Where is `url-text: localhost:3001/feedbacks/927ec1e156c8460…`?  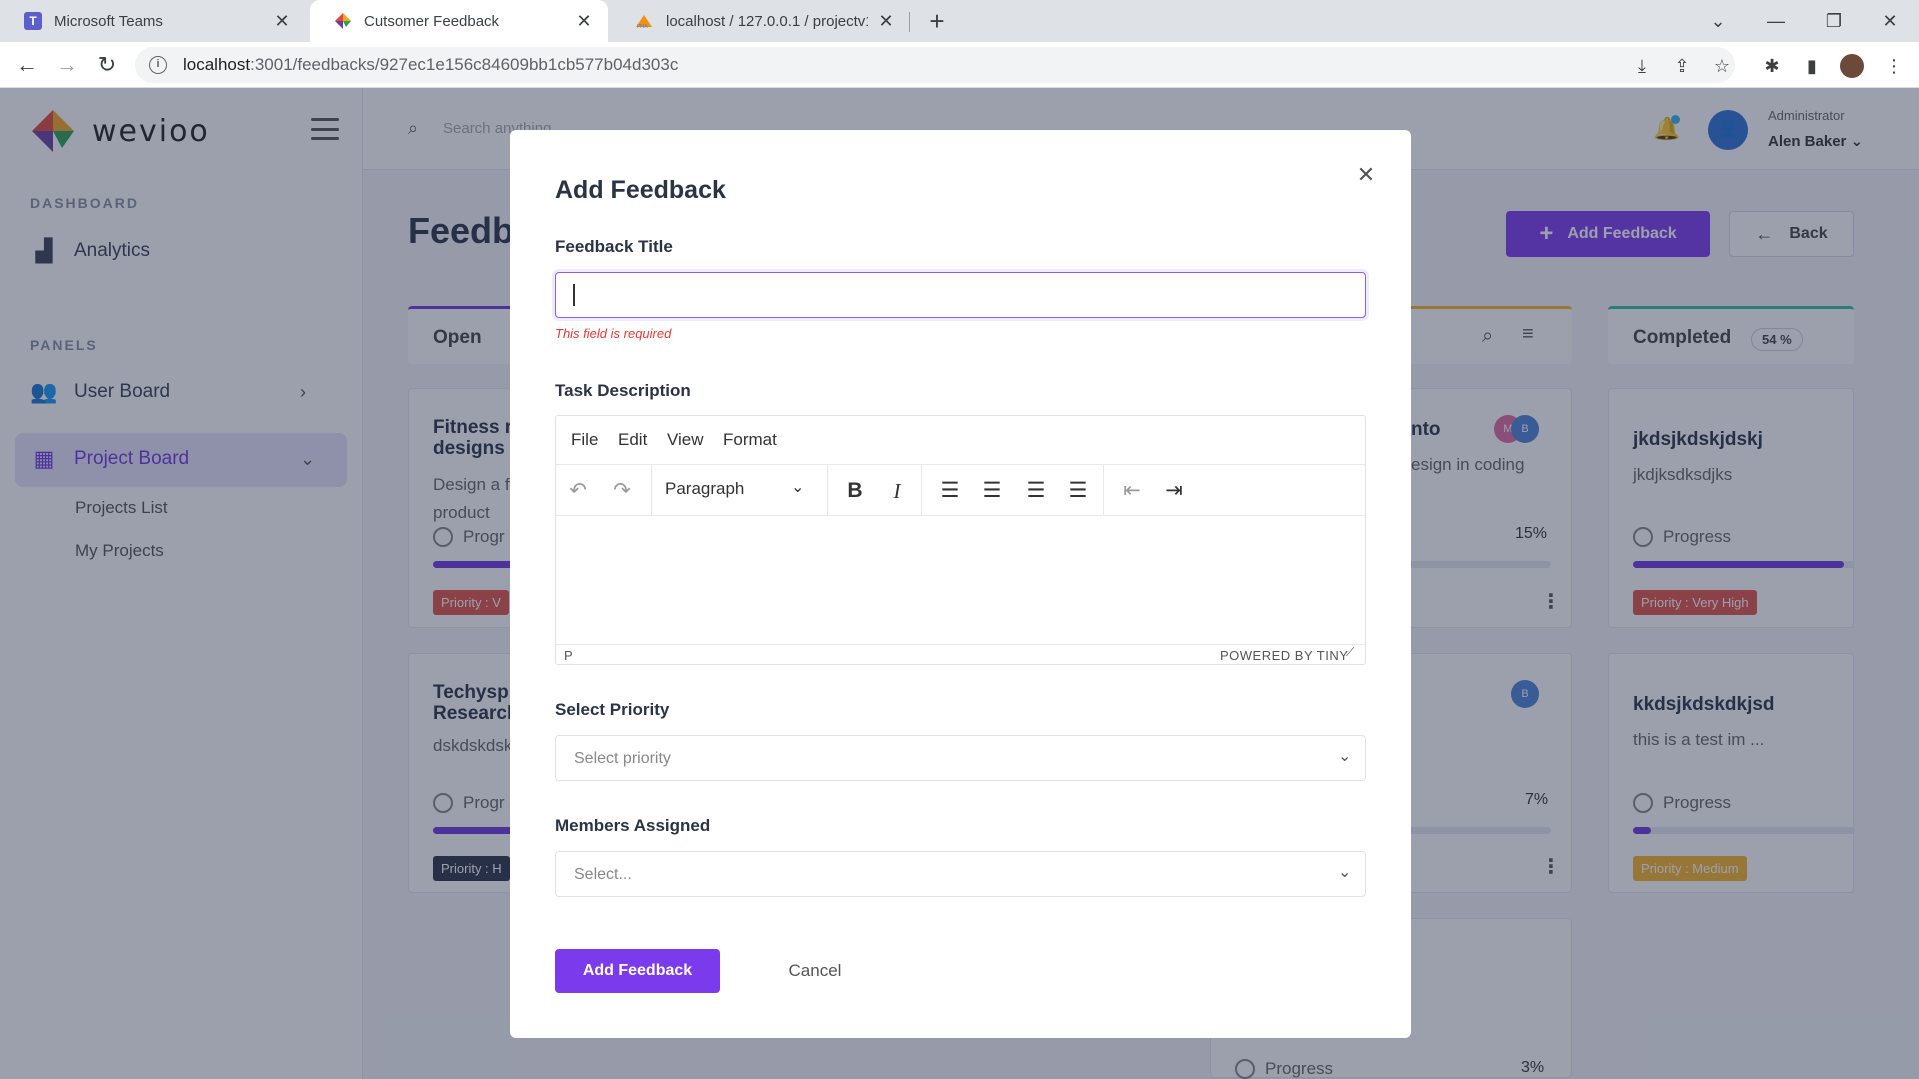
url-text: localhost:3001/feedbacks/927ec1e156c8460… is located at coordinates (431, 64).